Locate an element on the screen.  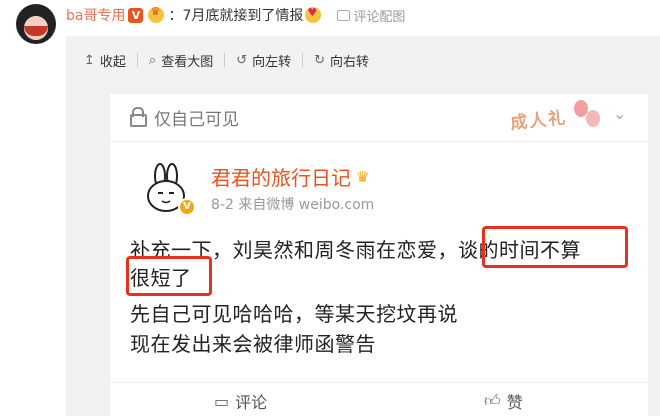
comment-icon: ▭ is located at coordinates (222, 401).